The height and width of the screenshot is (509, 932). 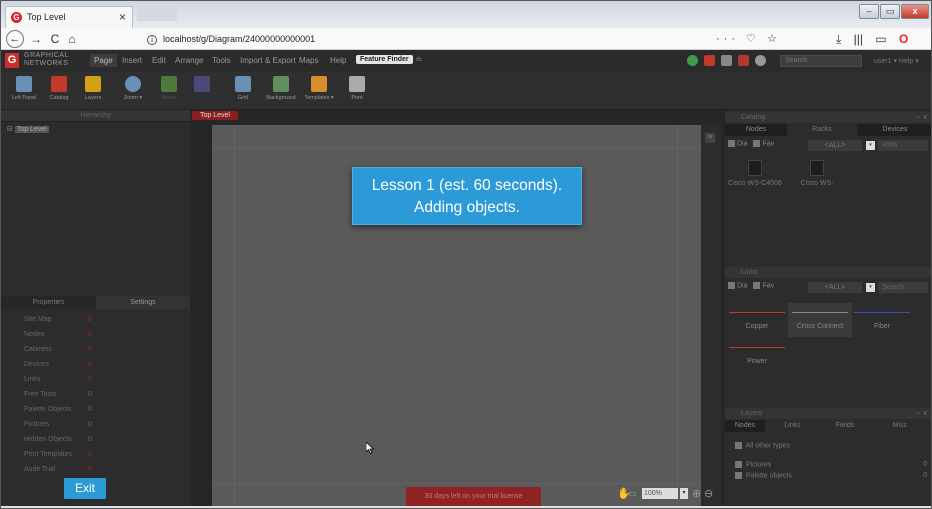 What do you see at coordinates (457, 39) in the screenshot?
I see `url-bar: i localhost/g/Diagram/24000000000001` at bounding box center [457, 39].